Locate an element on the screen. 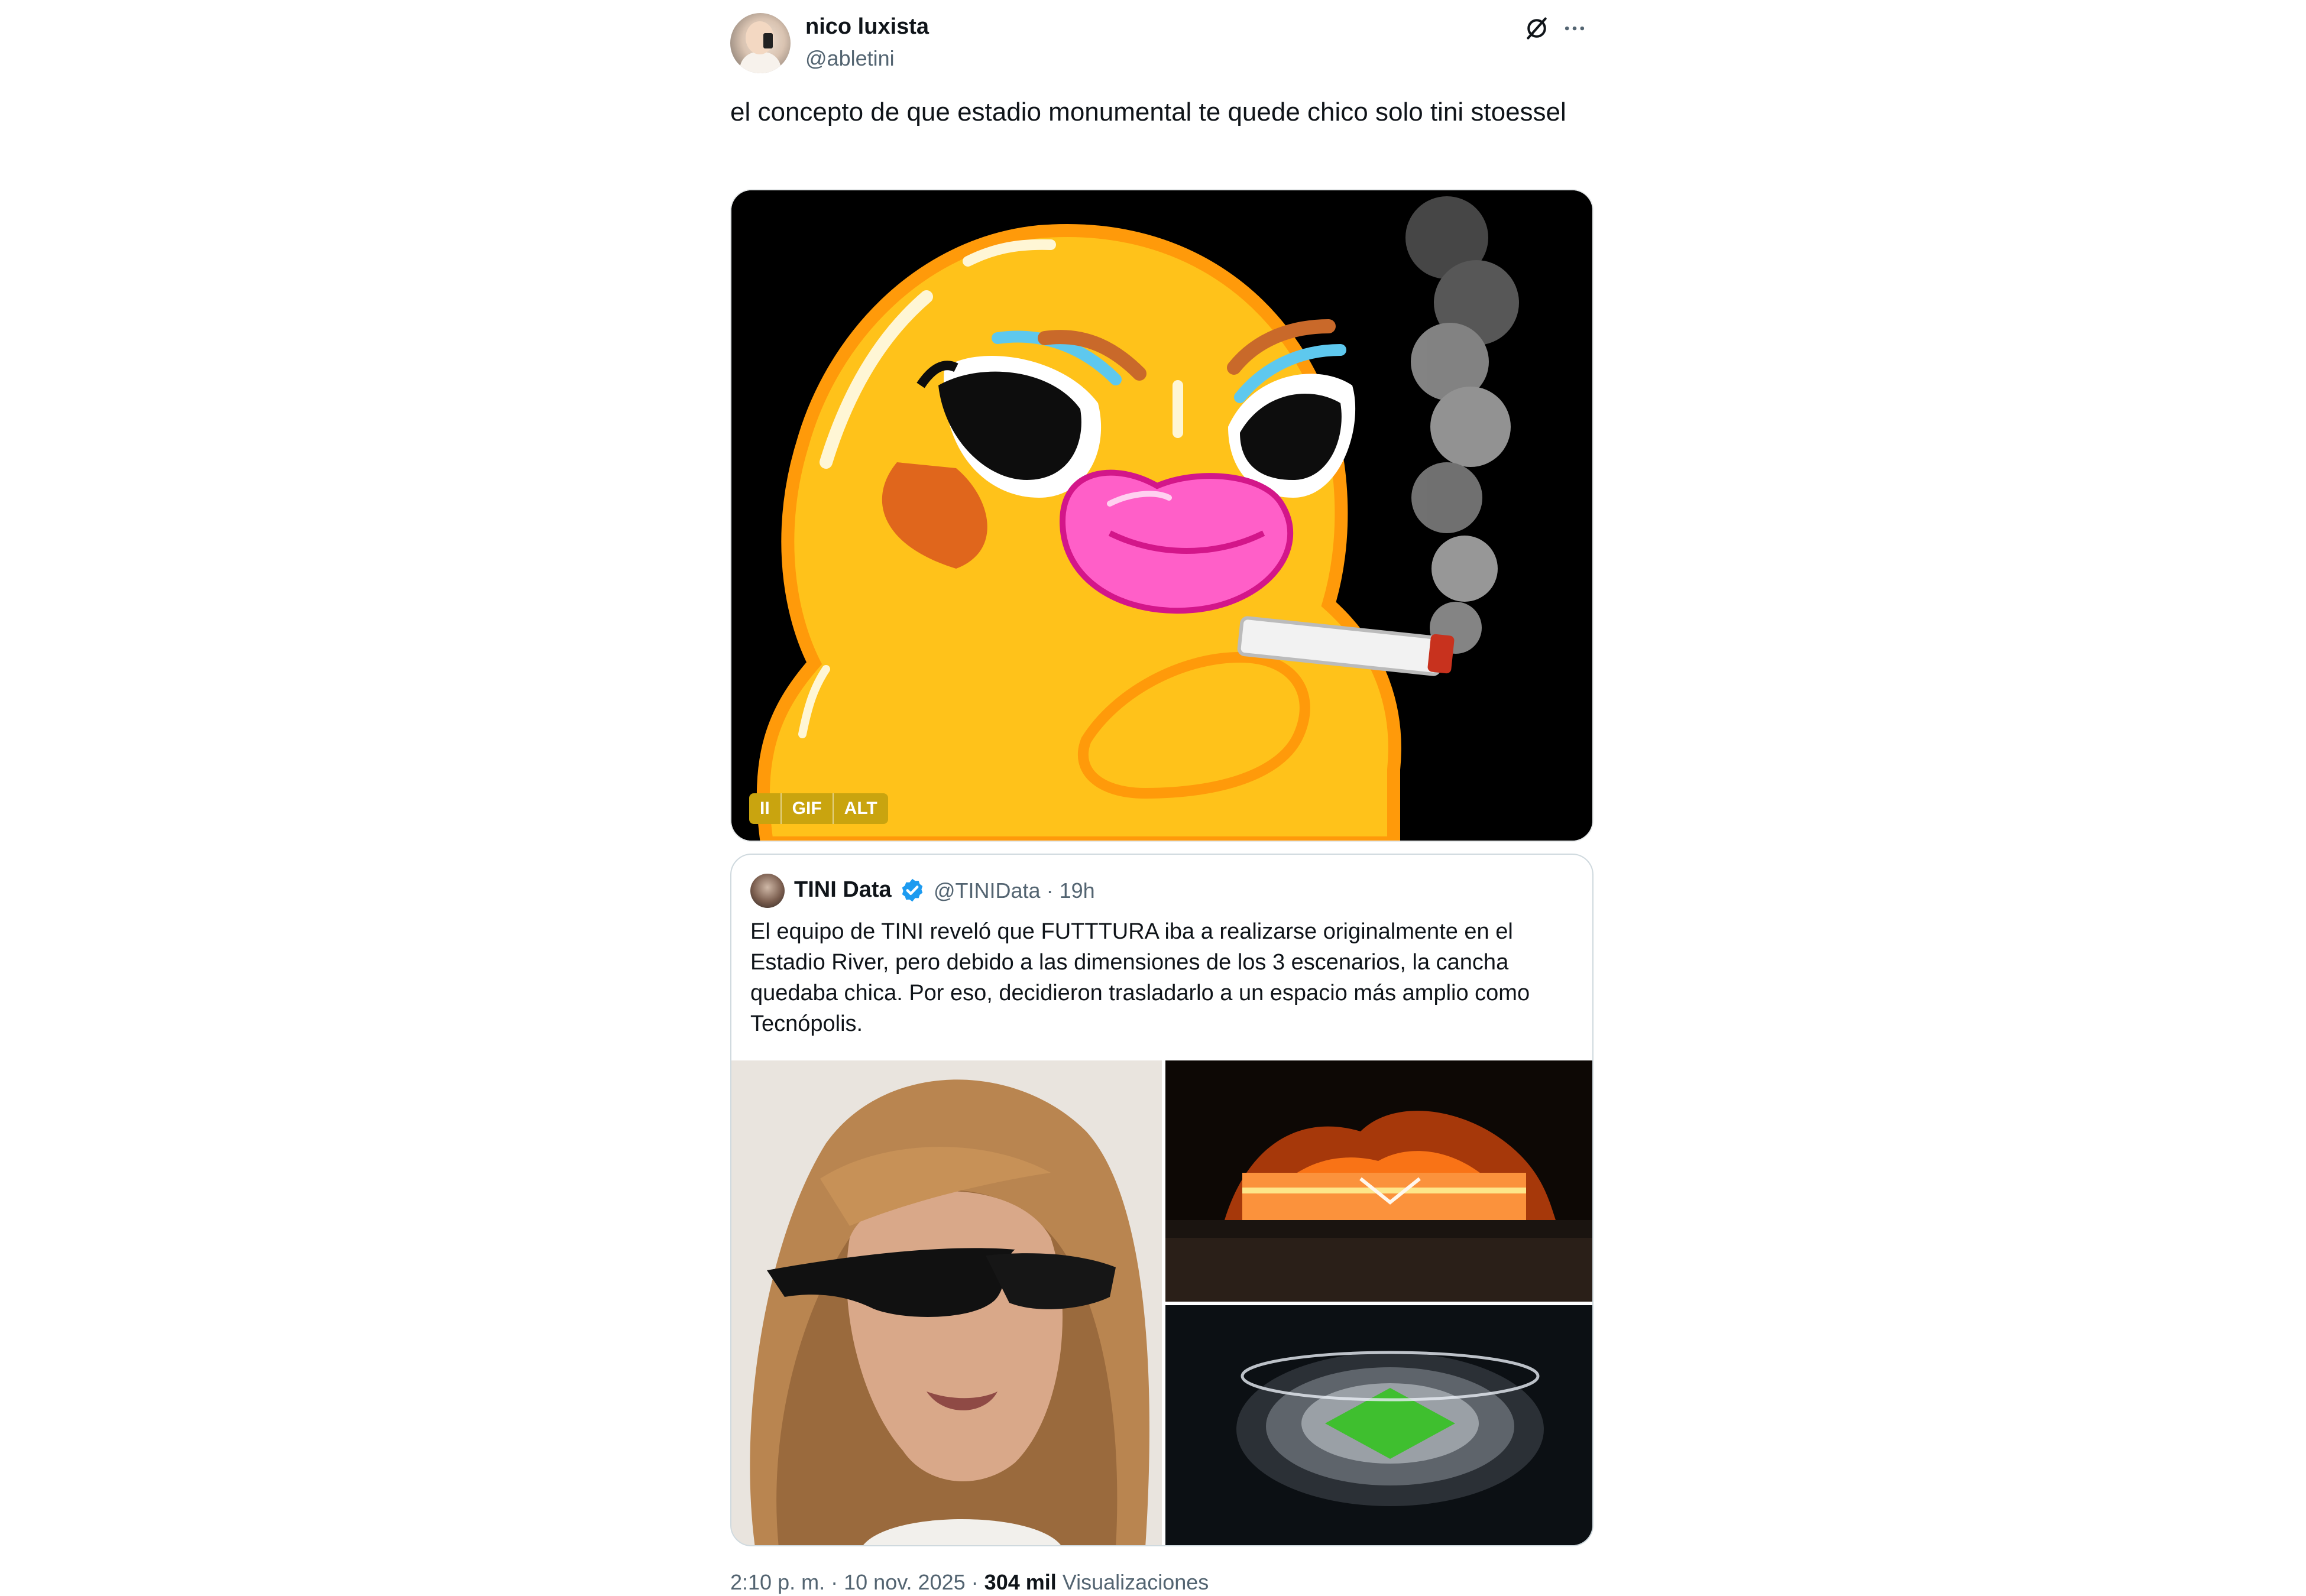  tweet-date: 10 nov. 2025 is located at coordinates (905, 1582).